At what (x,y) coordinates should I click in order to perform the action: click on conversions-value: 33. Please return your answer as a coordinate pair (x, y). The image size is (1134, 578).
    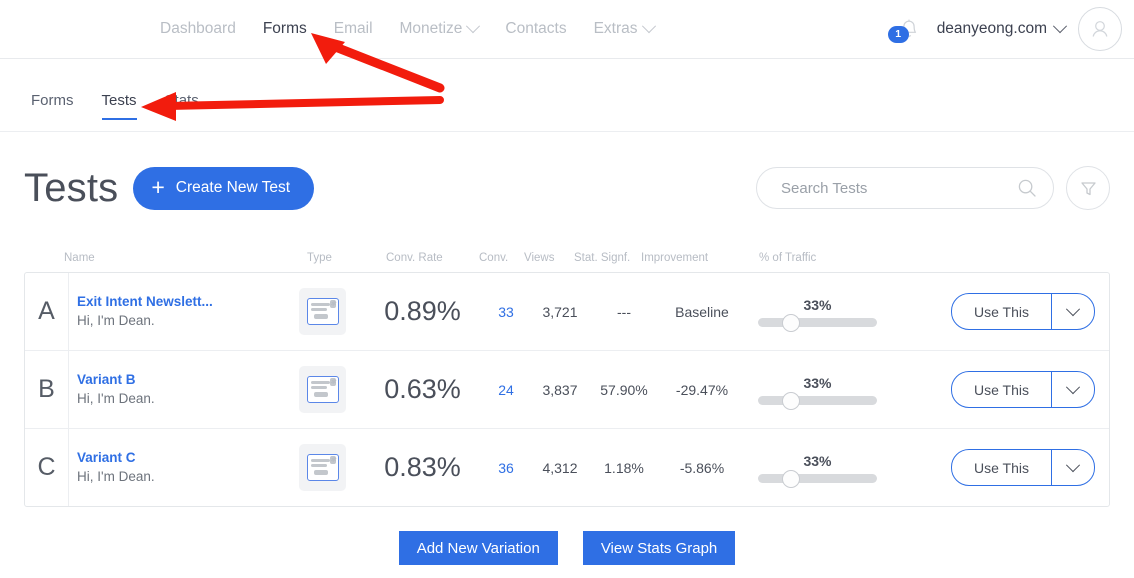
    Looking at the image, I should click on (506, 311).